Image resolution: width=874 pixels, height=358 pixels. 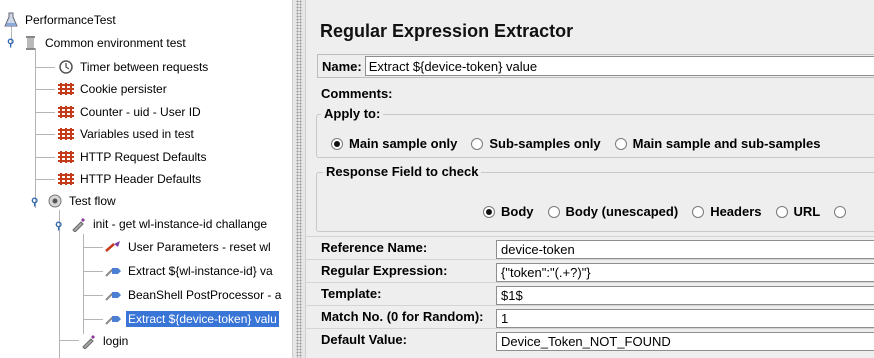 I want to click on radio-main-and-sub-samples: Main sample and sub-samples, so click(x=717, y=143).